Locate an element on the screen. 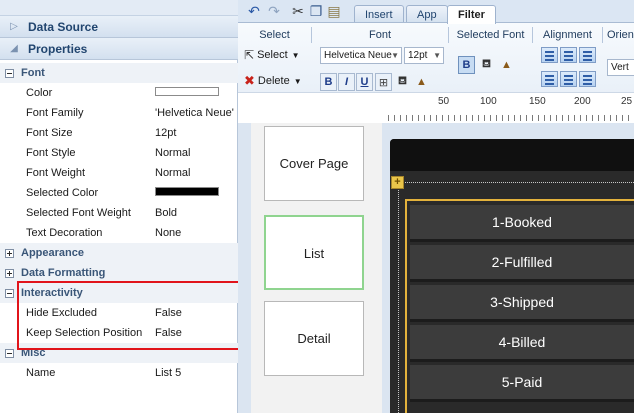  align-center-button is located at coordinates (568, 55).